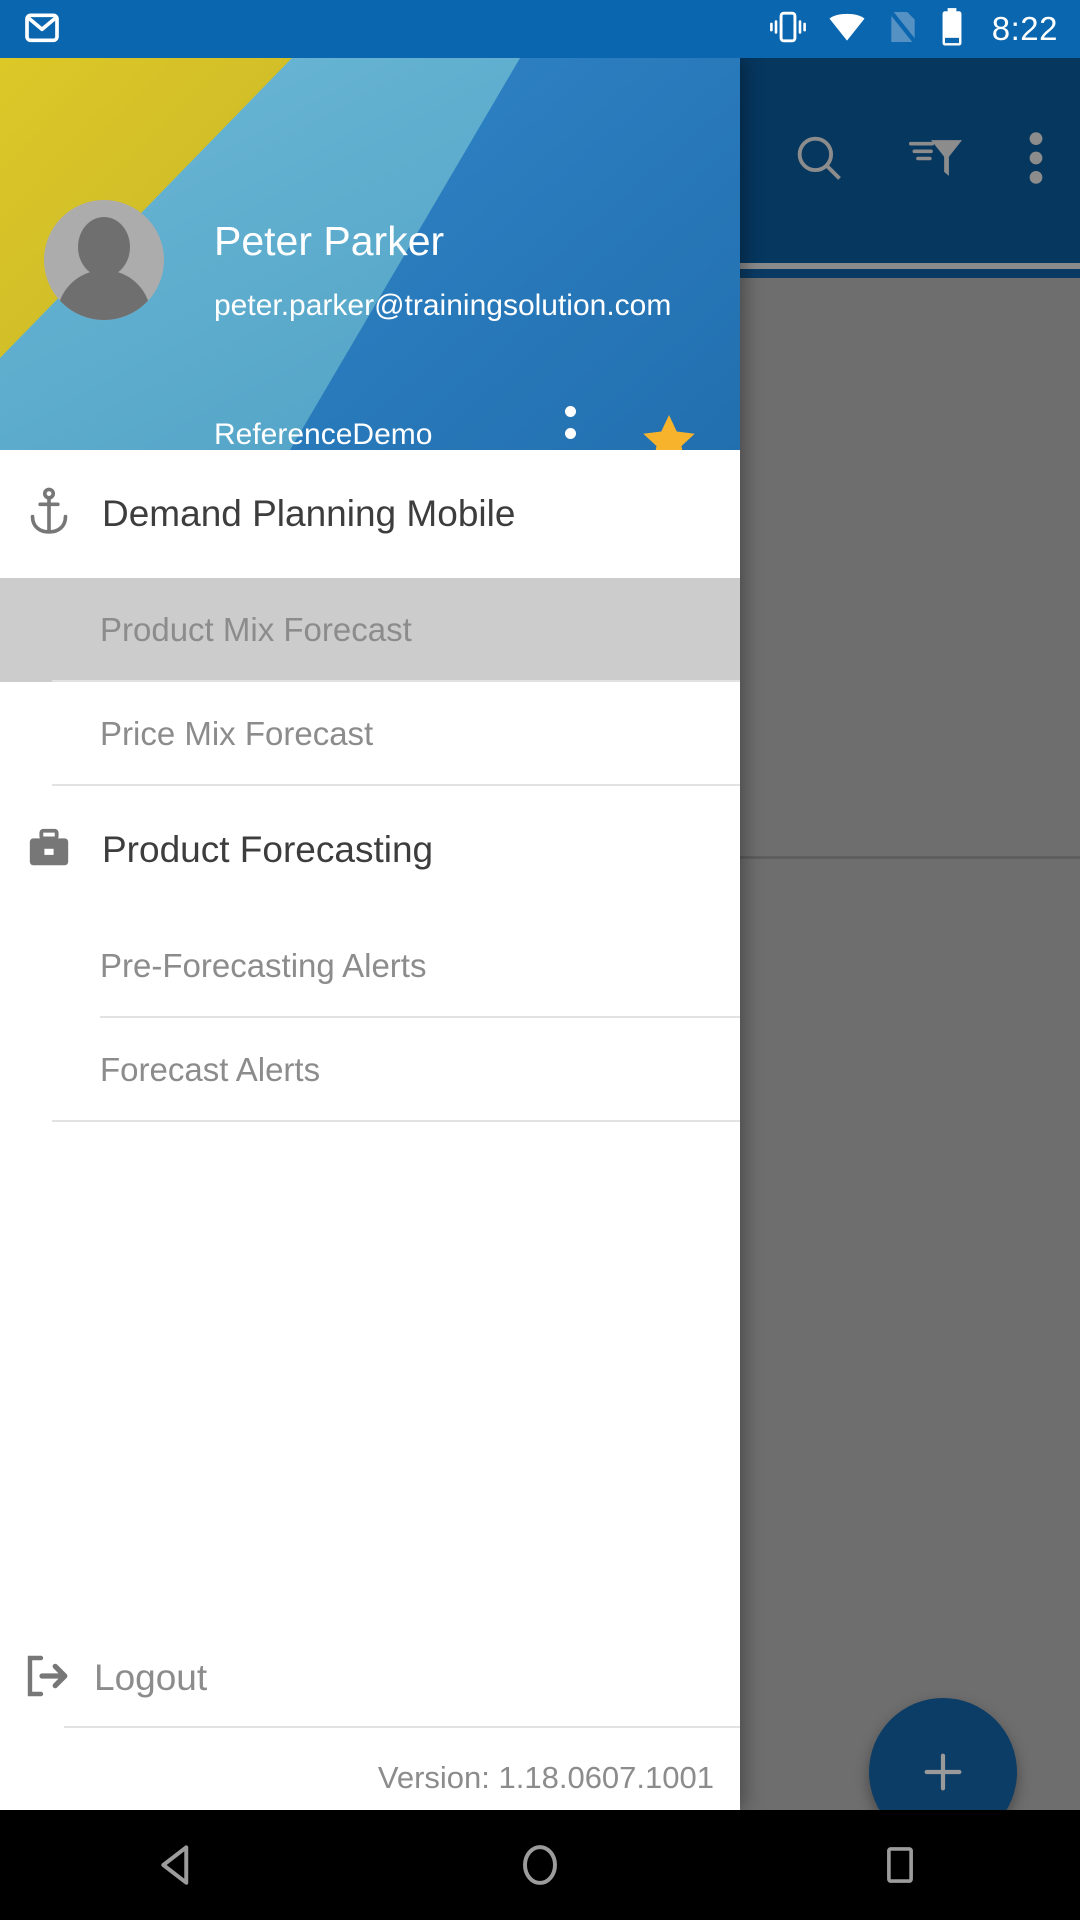  I want to click on nav-item-forecast-alerts: Forecast Alerts, so click(370, 1070).